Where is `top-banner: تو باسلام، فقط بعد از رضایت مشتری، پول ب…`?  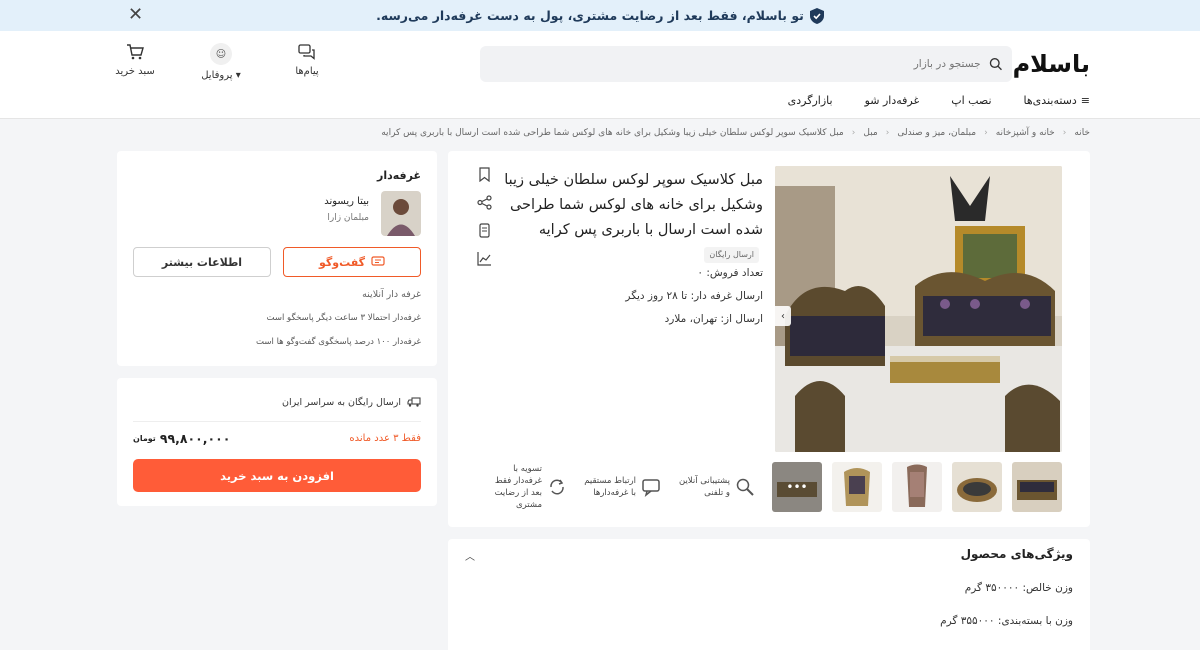
top-banner: تو باسلام، فقط بعد از رضایت مشتری، پول ب… is located at coordinates (600, 15).